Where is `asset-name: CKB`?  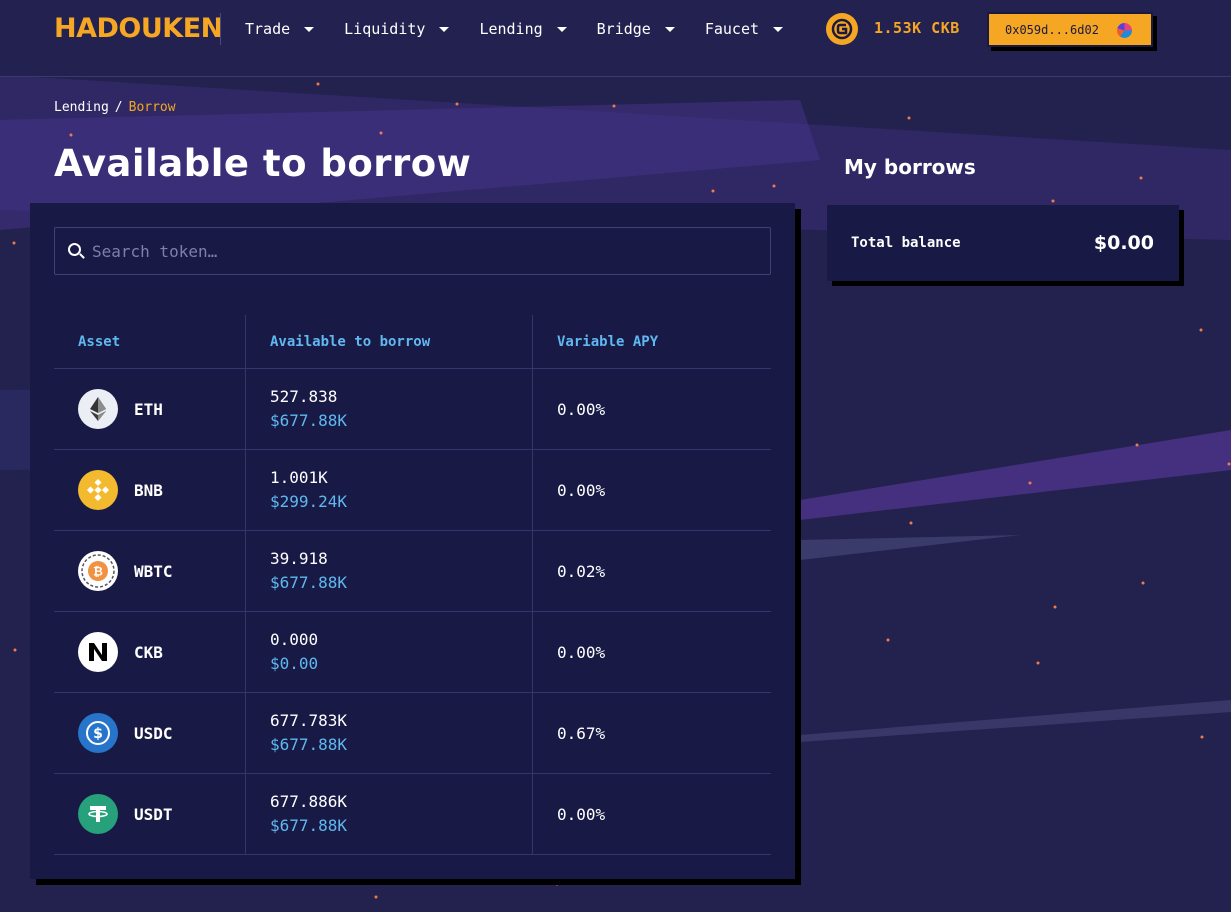 asset-name: CKB is located at coordinates (148, 652).